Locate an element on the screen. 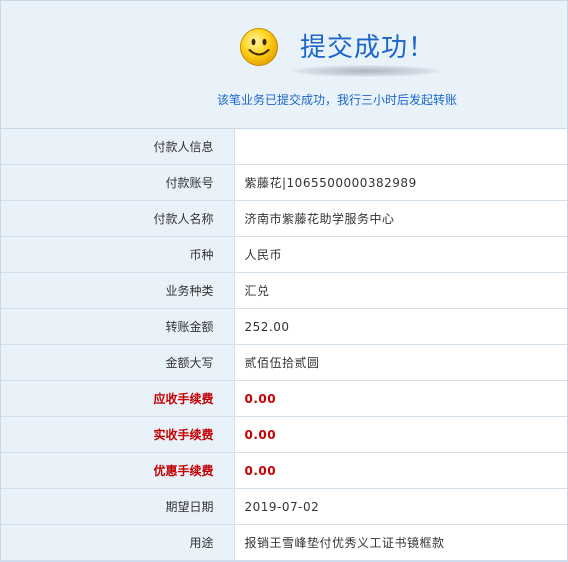  row-label: 付款人信息 is located at coordinates (118, 147).